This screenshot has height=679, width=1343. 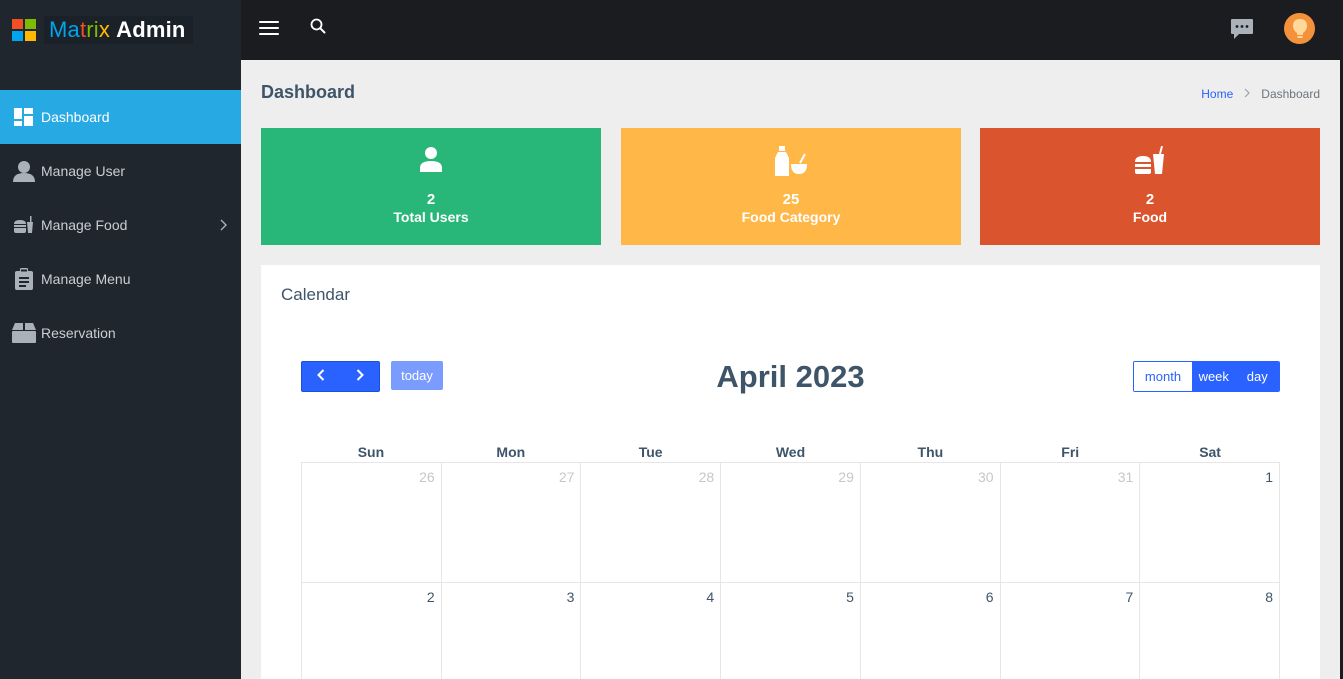 What do you see at coordinates (24, 117) in the screenshot?
I see `dashboard-icon` at bounding box center [24, 117].